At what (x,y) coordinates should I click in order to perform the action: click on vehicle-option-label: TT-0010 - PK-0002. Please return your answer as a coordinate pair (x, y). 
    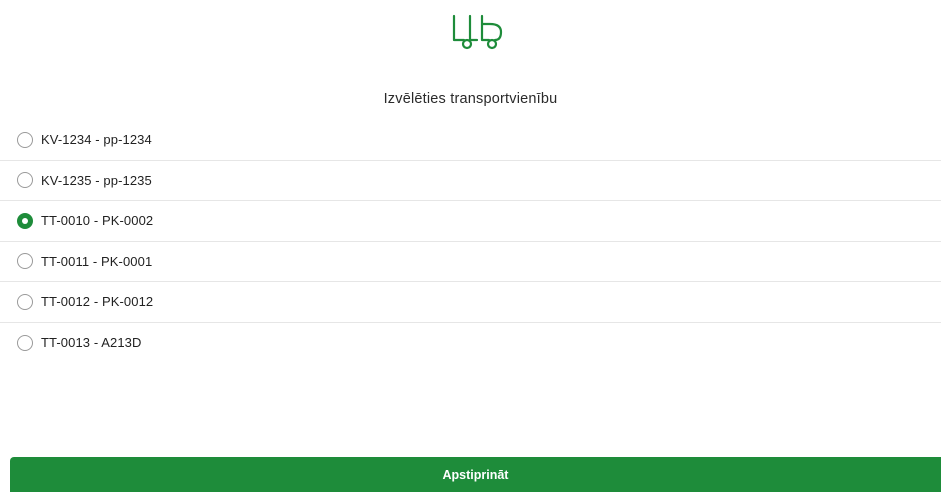
    Looking at the image, I should click on (97, 221).